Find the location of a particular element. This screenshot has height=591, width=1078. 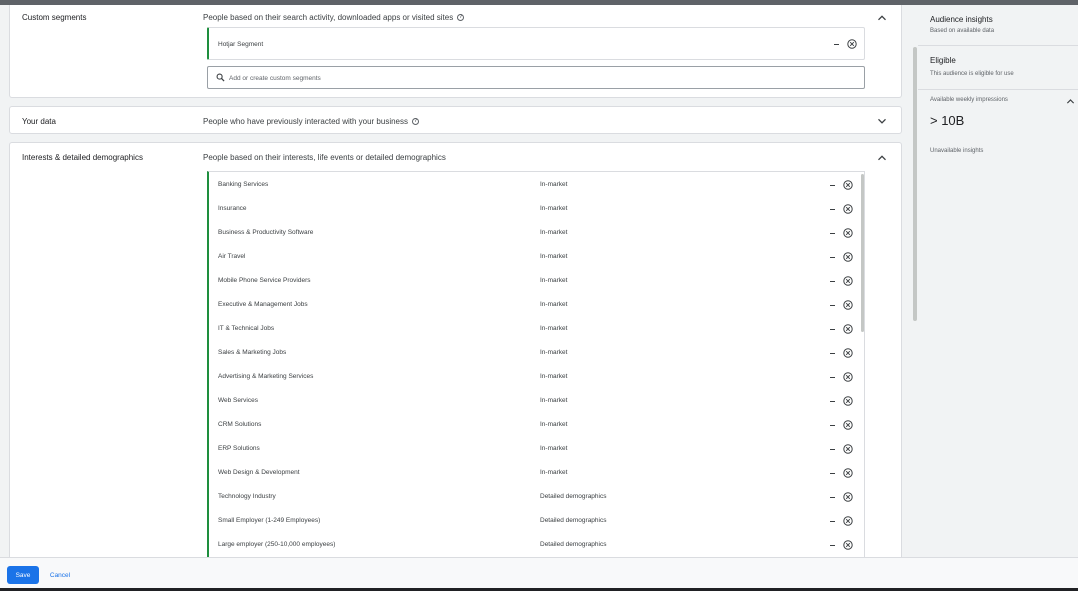

interest-name: Insurance is located at coordinates (232, 208).